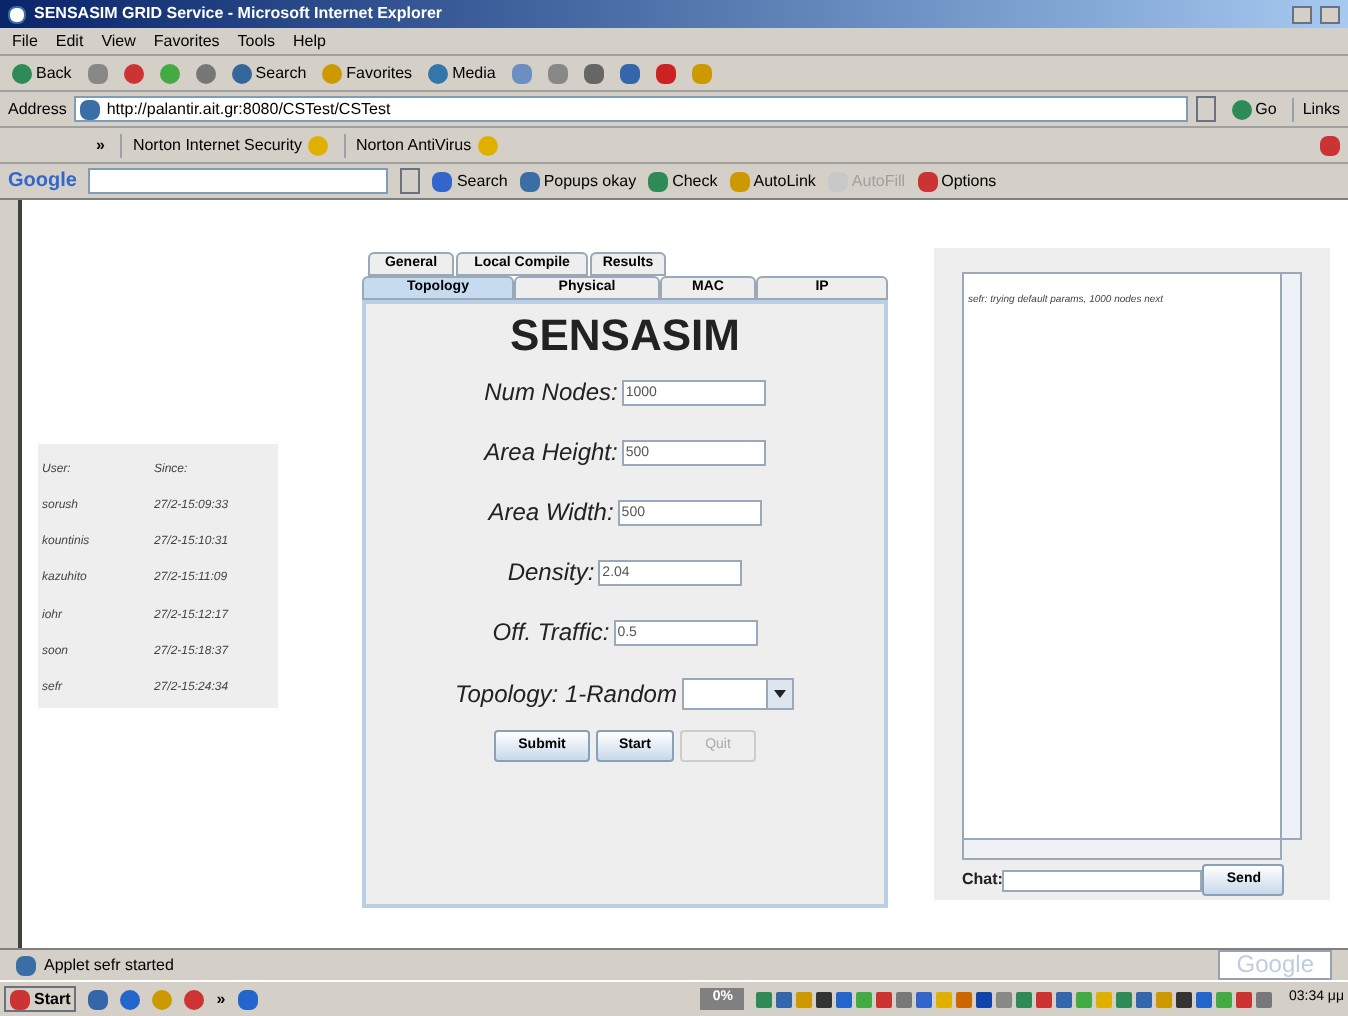 This screenshot has width=1348, height=1016. What do you see at coordinates (367, 73) in the screenshot?
I see `toolbar-button: Favorites` at bounding box center [367, 73].